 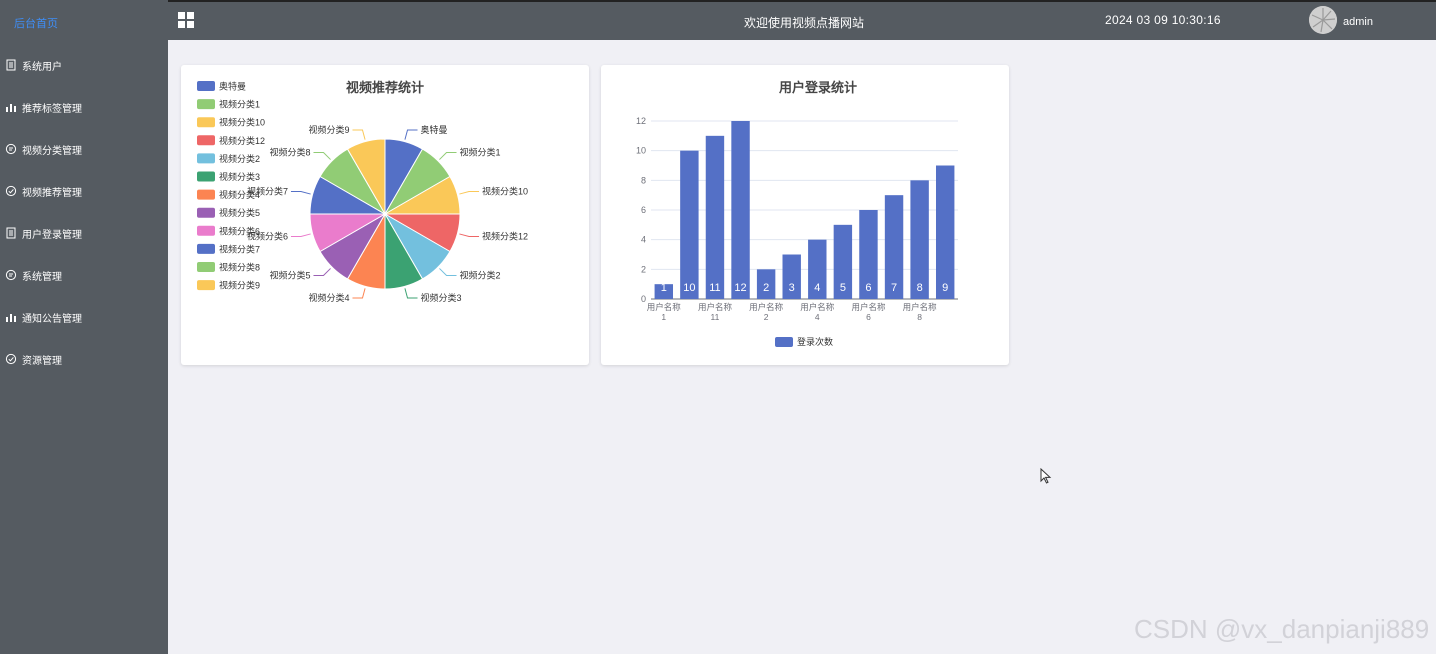 What do you see at coordinates (42, 277) in the screenshot?
I see `sidebar-item-label: 系统管理` at bounding box center [42, 277].